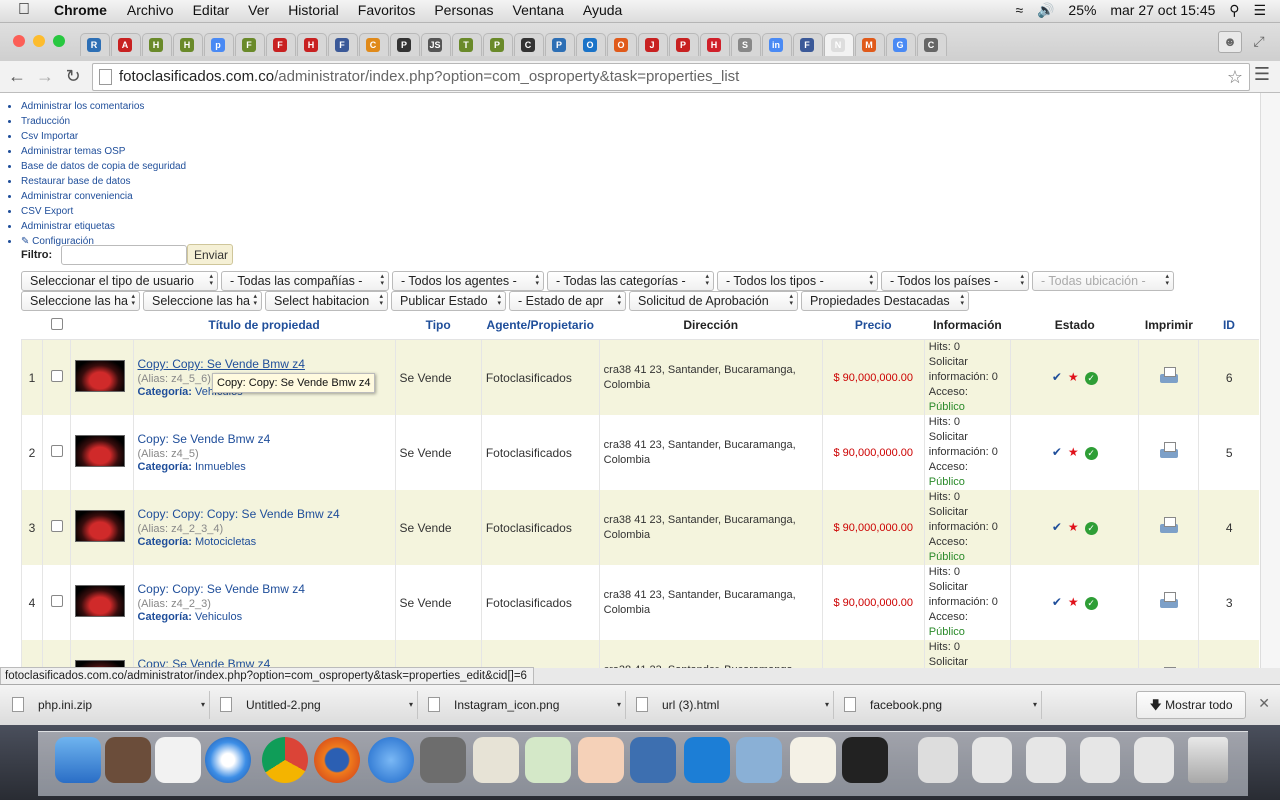 This screenshot has width=1280, height=800. Describe the element at coordinates (885, 301) in the screenshot. I see `filter-select: Propiedades Destacadas` at that location.